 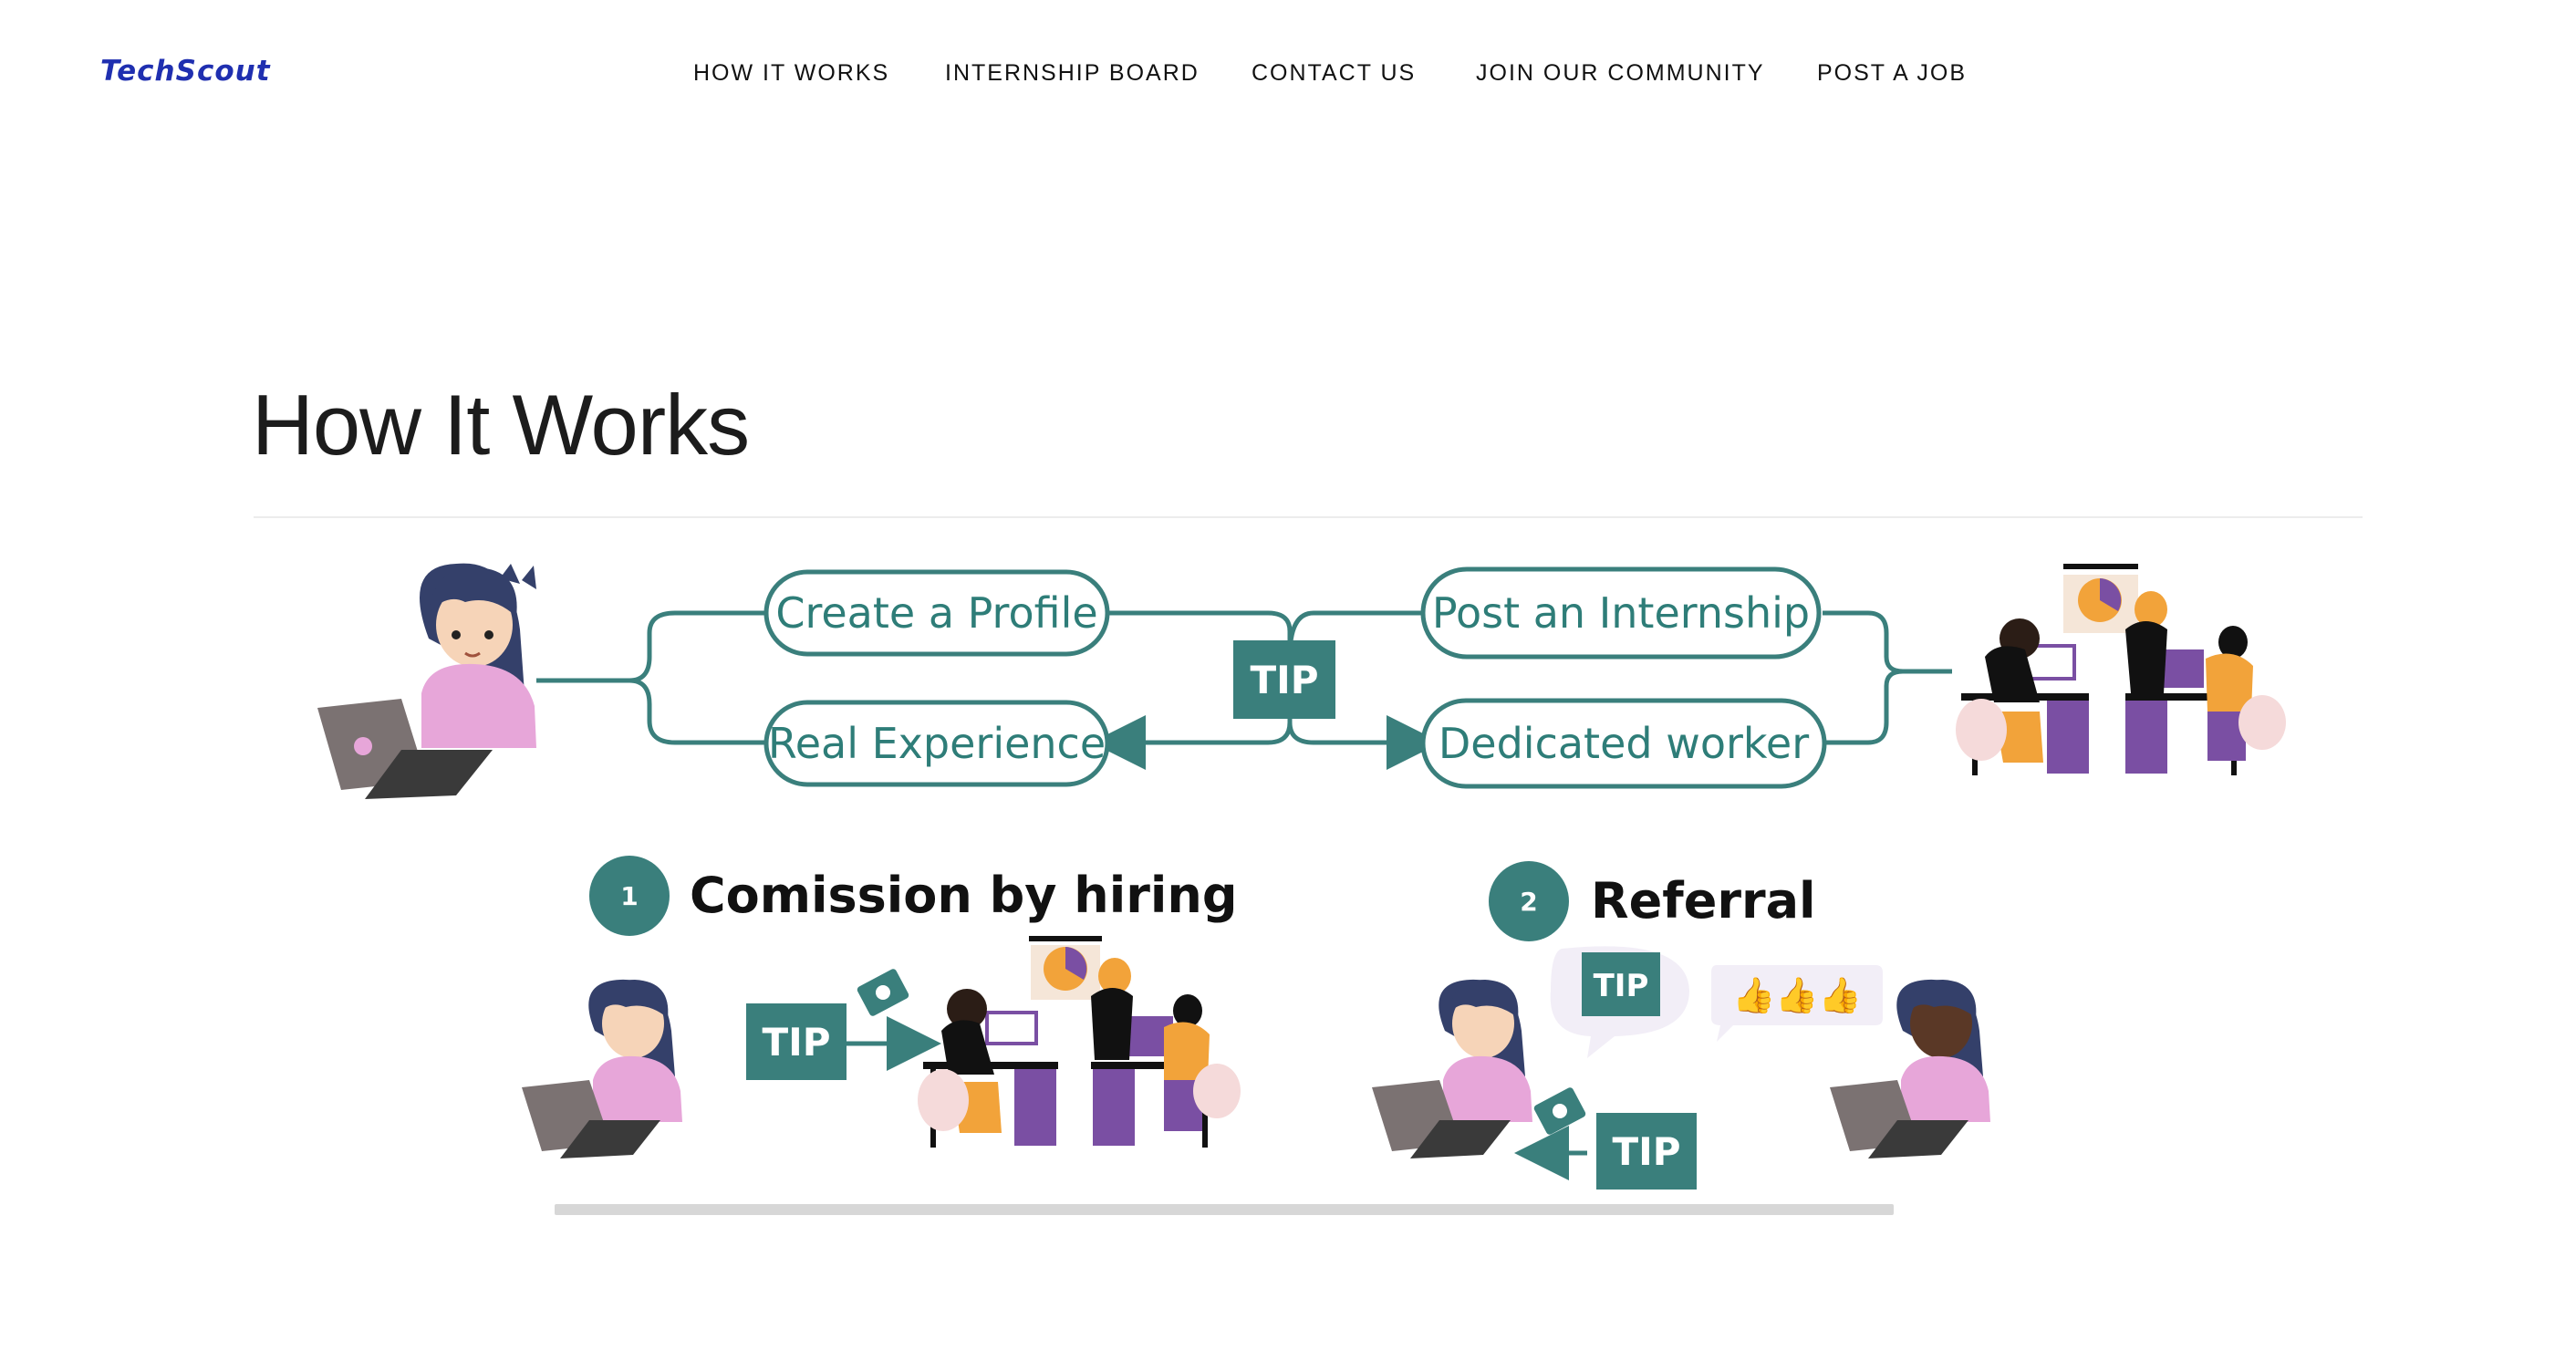 I want to click on tip-badge-center: TIP, so click(x=1284, y=679).